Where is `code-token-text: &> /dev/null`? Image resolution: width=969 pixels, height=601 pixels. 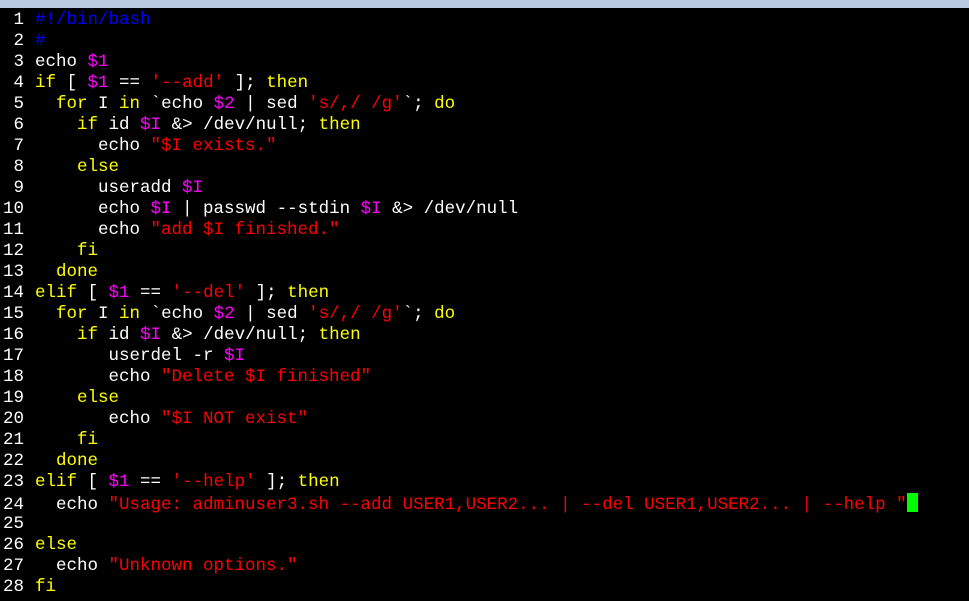
code-token-text: &> /dev/null is located at coordinates (450, 209).